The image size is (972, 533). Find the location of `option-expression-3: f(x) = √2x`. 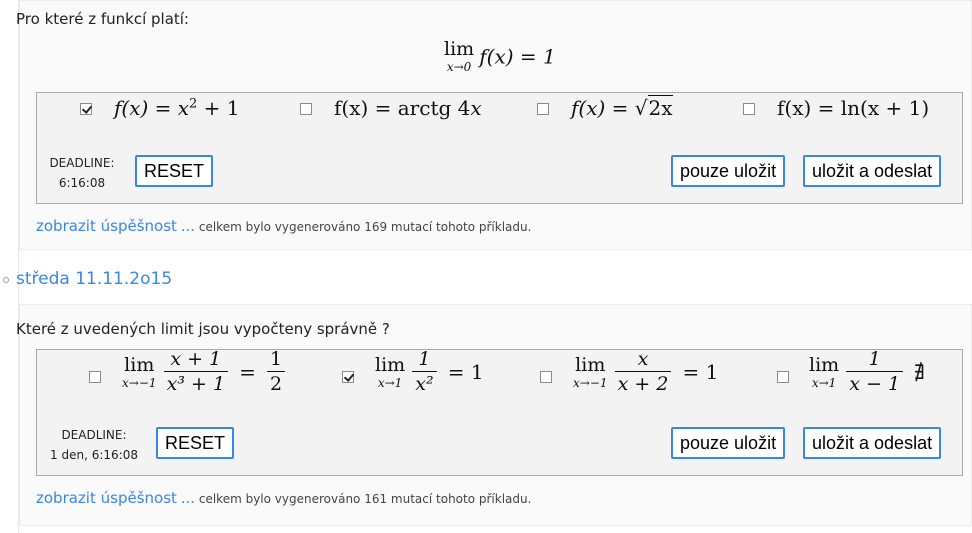

option-expression-3: f(x) = √2x is located at coordinates (622, 107).